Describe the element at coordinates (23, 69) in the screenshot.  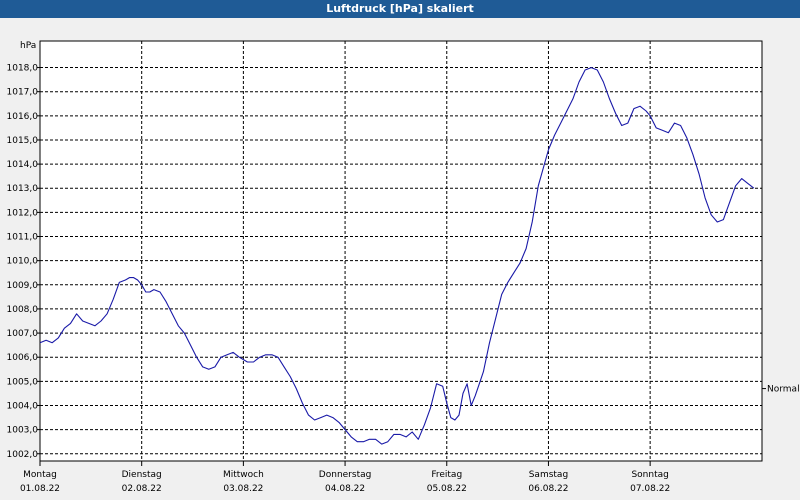
I see `y-tick-label: 1018,0` at that location.